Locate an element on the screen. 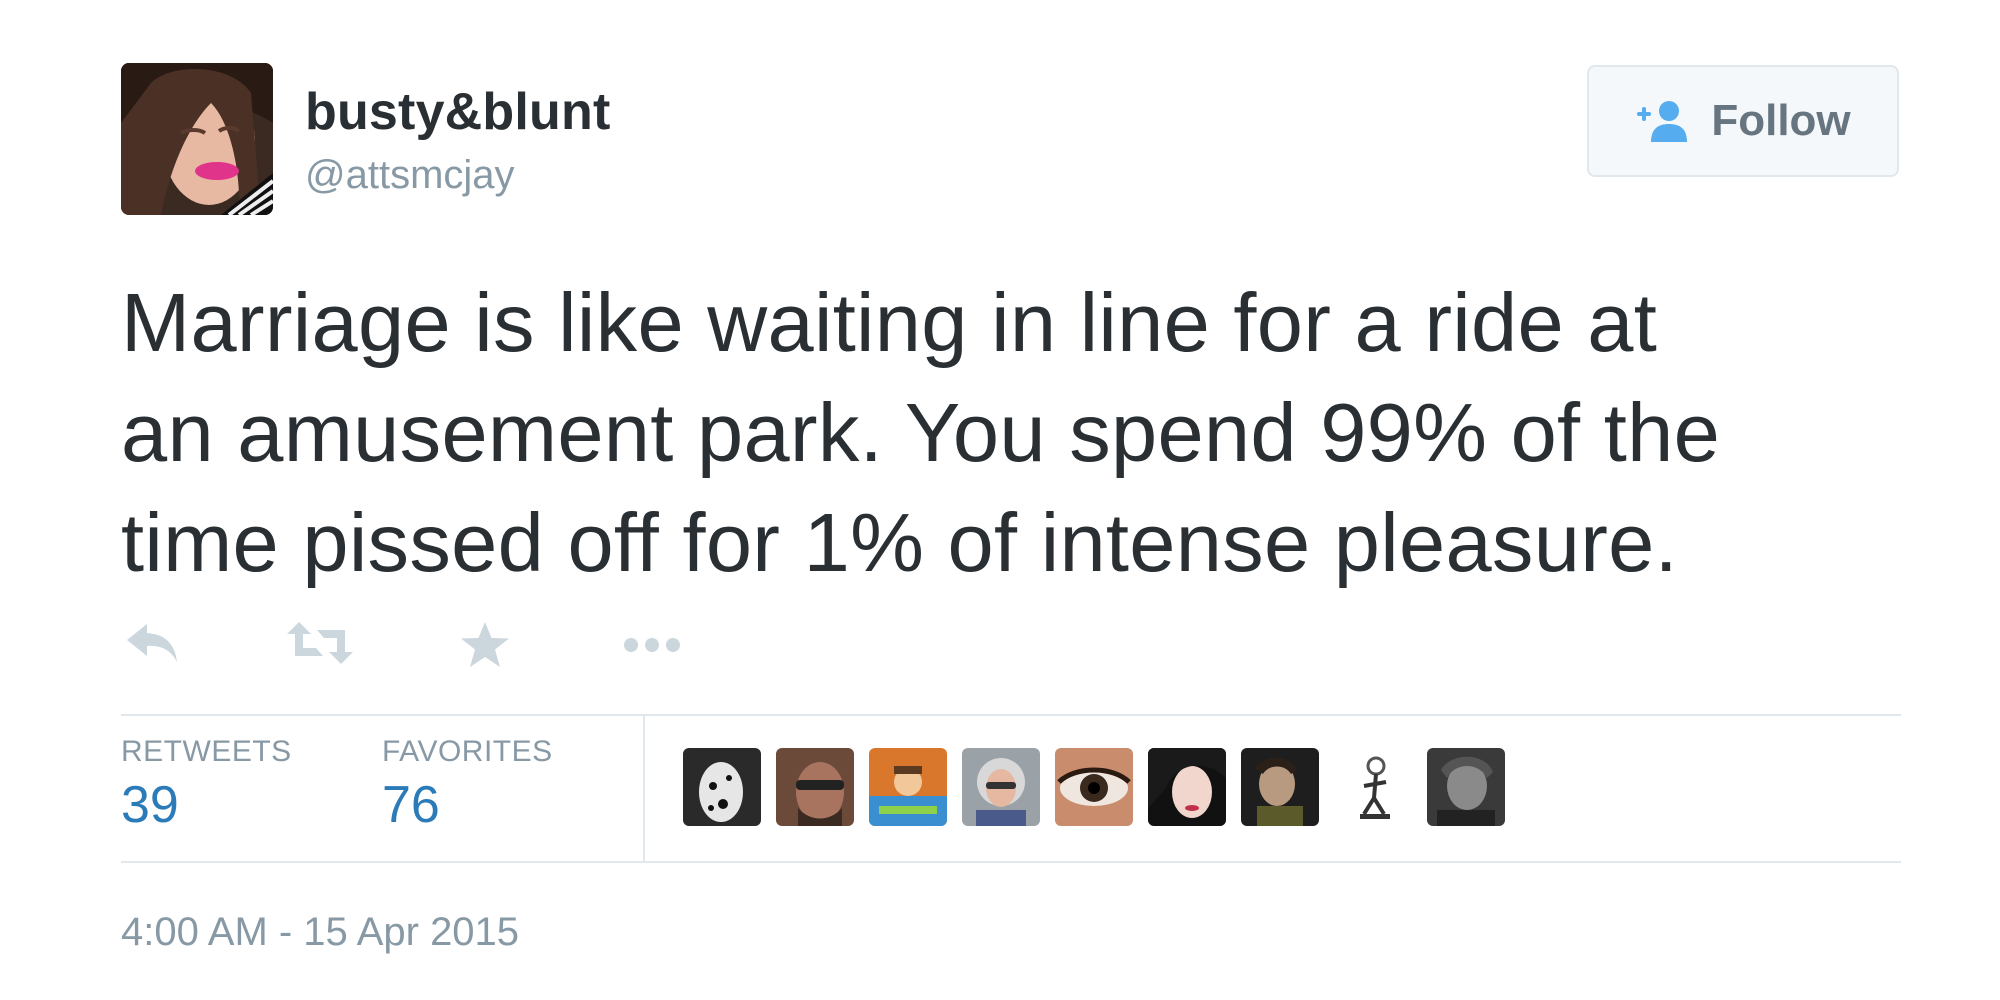 Image resolution: width=2000 pixels, height=1000 pixels. reply-button is located at coordinates (152, 643).